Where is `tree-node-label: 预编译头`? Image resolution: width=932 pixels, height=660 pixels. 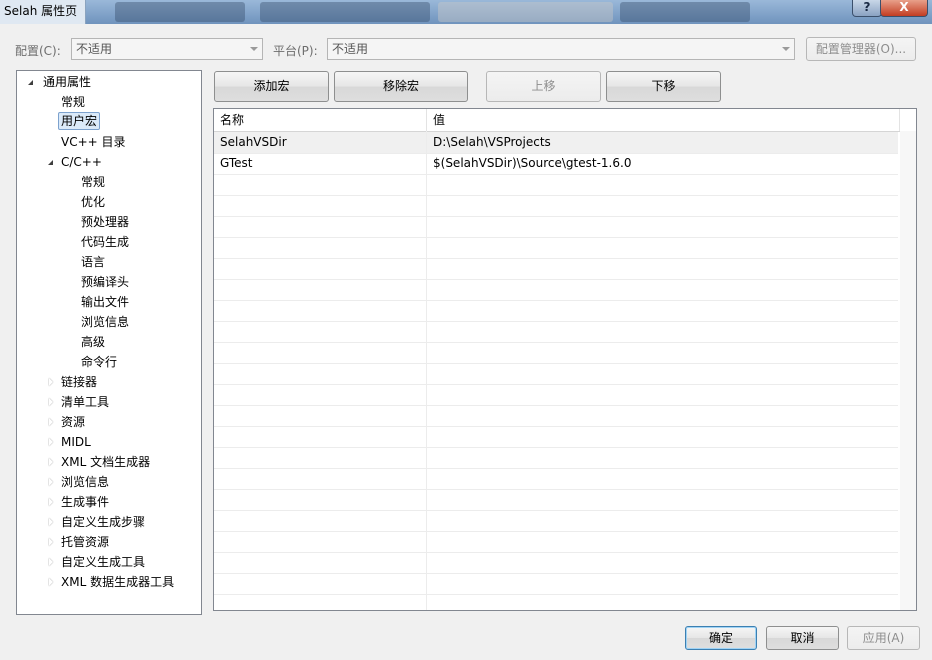 tree-node-label: 预编译头 is located at coordinates (105, 282).